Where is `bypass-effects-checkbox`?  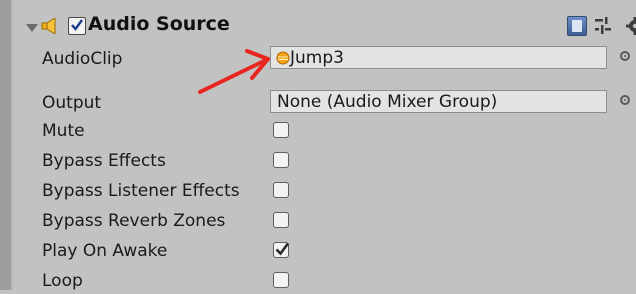
bypass-effects-checkbox is located at coordinates (281, 160).